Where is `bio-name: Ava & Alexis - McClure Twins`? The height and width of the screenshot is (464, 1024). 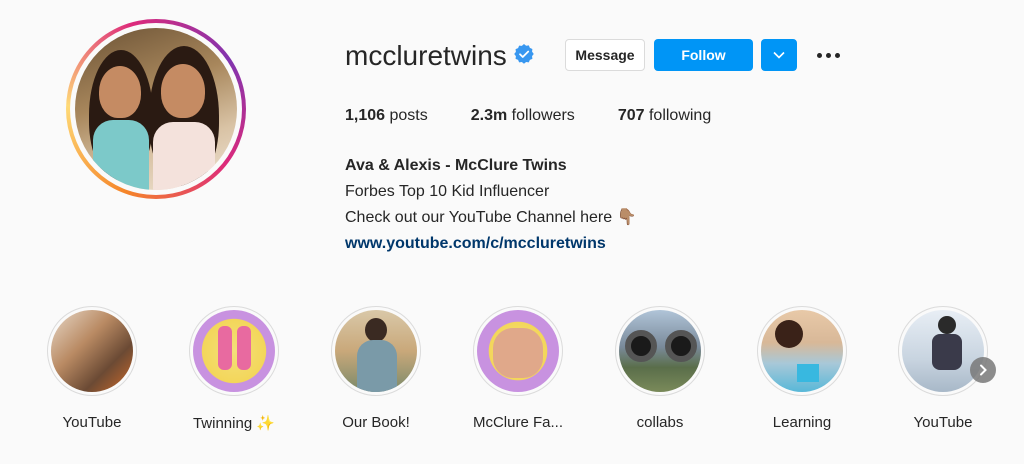 bio-name: Ava & Alexis - McClure Twins is located at coordinates (456, 165).